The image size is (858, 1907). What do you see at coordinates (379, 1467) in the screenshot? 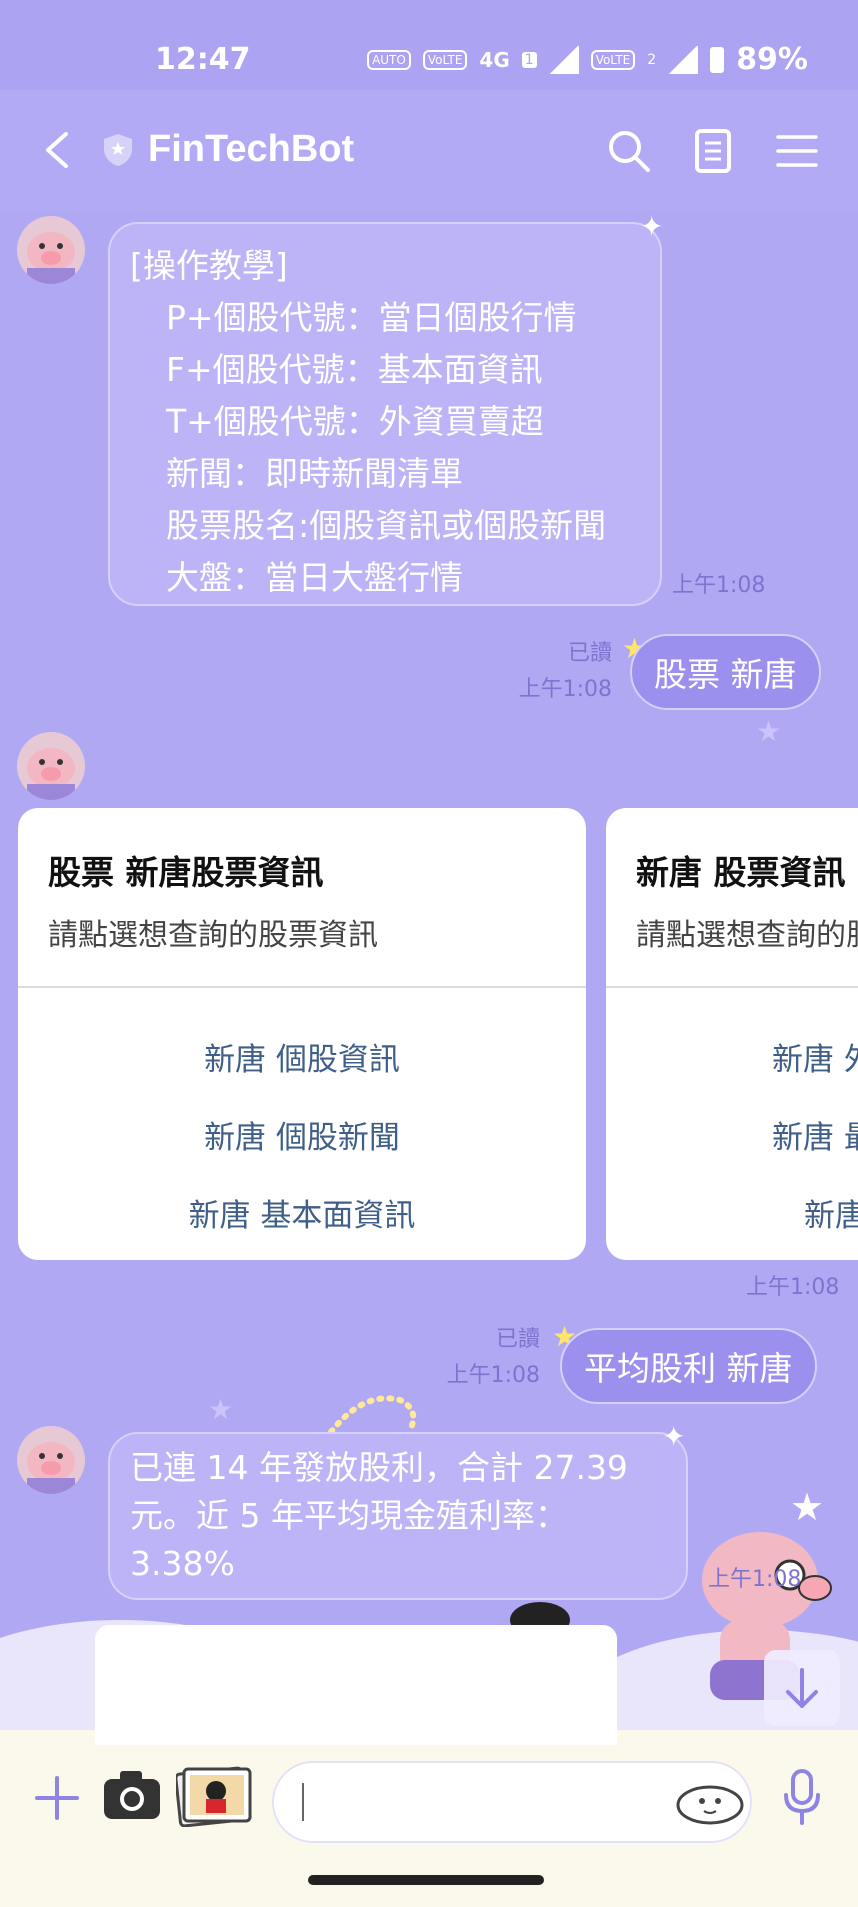
I see `dividend-line: 已連 14 年發放股利，合計 27.39` at bounding box center [379, 1467].